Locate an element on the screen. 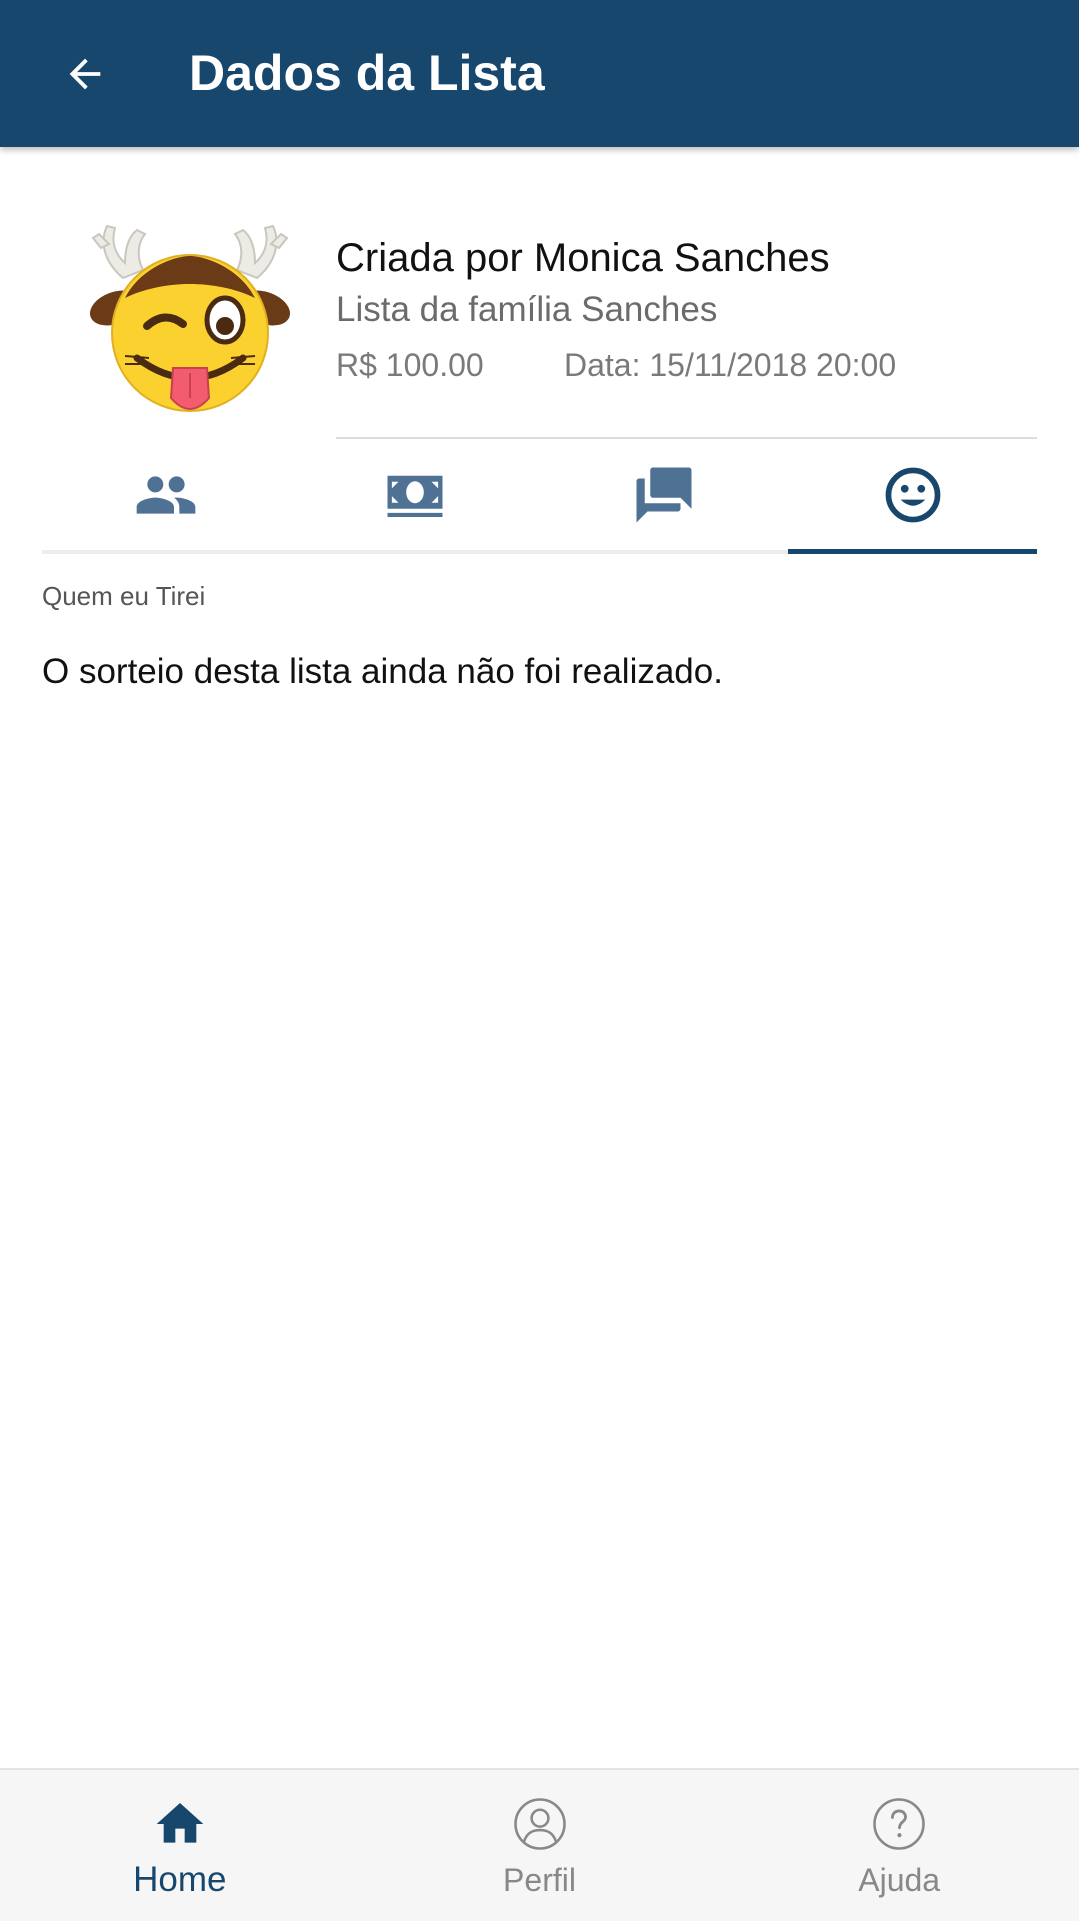 The height and width of the screenshot is (1921, 1079). home-icon is located at coordinates (180, 1823).